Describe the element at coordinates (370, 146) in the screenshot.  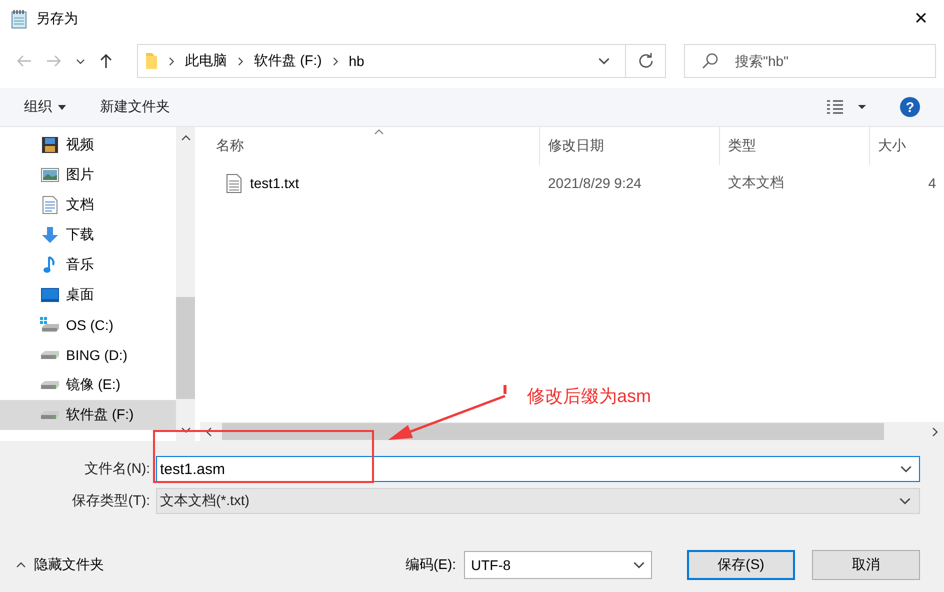
I see `column-header: 名称` at that location.